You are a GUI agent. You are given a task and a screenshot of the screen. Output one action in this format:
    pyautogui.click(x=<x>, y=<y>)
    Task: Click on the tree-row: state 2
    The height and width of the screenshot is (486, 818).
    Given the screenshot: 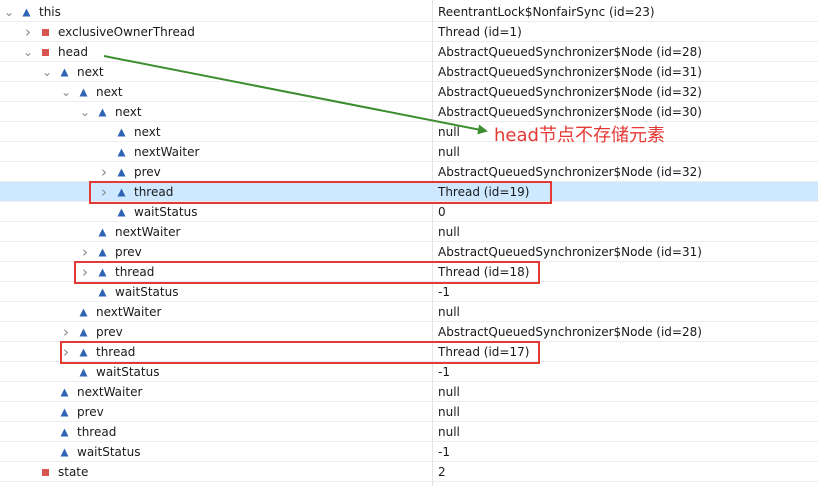 What is the action you would take?
    pyautogui.click(x=409, y=472)
    